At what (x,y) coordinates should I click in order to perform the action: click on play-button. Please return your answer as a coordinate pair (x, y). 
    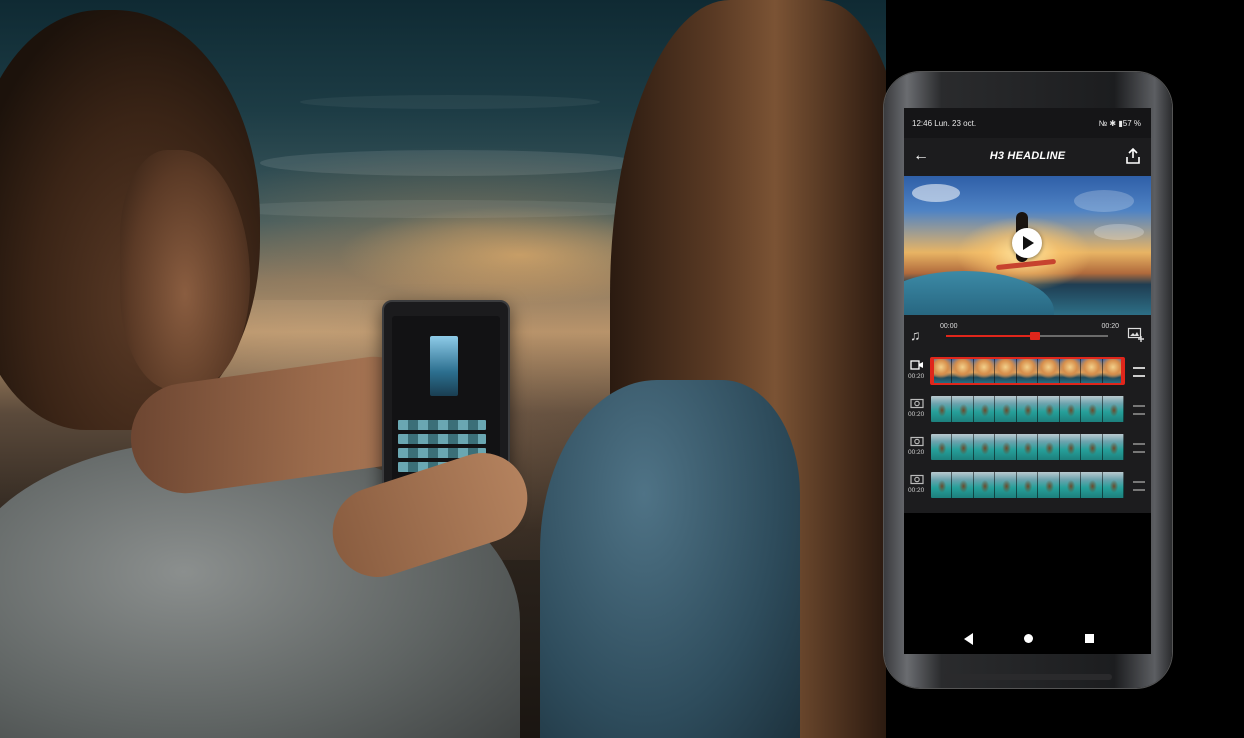
    Looking at the image, I should click on (1027, 243).